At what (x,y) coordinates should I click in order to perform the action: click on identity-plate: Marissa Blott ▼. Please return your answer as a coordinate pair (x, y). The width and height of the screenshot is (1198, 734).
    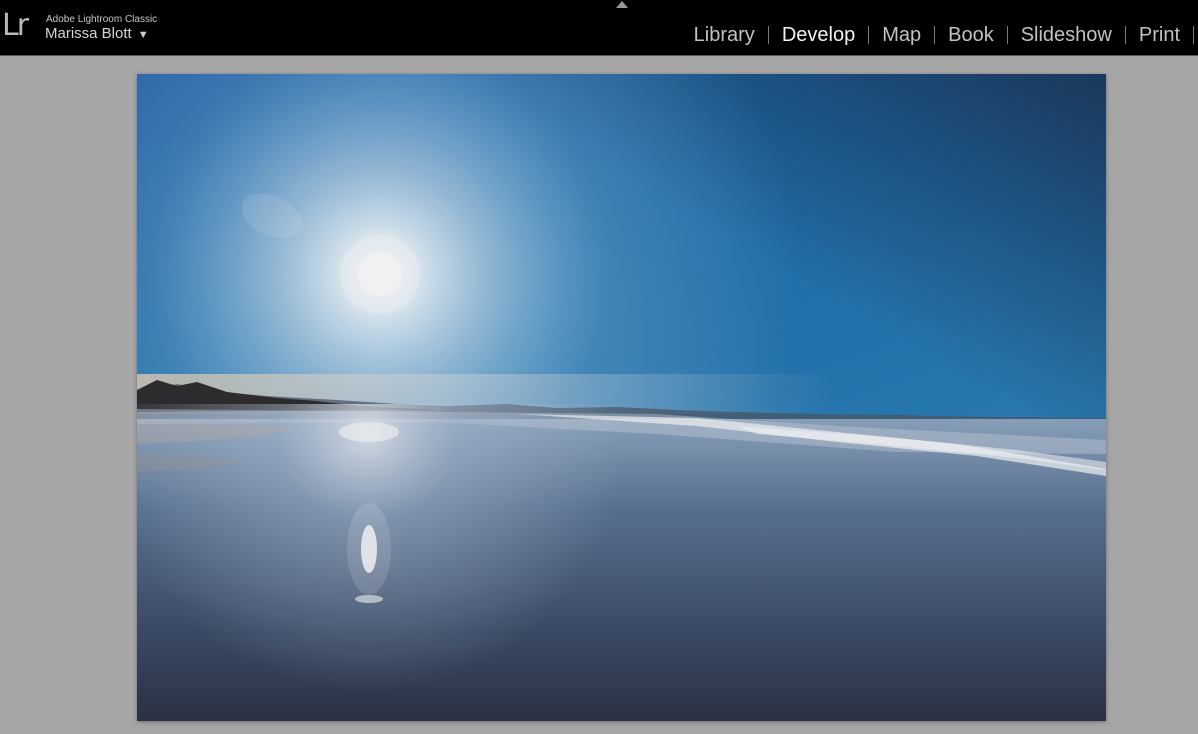
    Looking at the image, I should click on (97, 34).